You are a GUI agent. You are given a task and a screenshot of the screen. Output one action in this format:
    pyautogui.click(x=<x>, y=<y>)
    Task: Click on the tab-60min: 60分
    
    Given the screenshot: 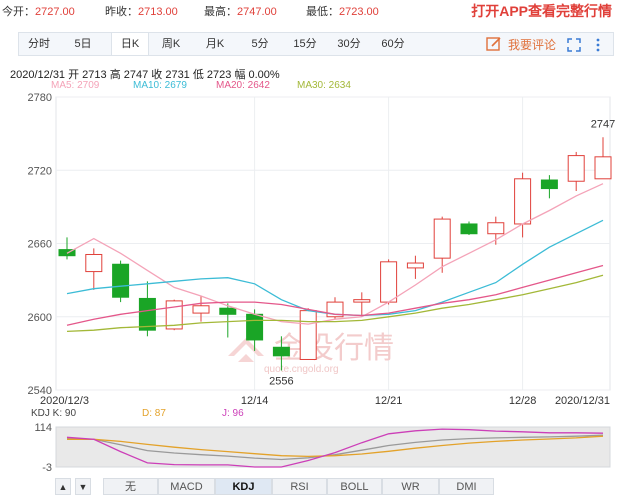 What is the action you would take?
    pyautogui.click(x=393, y=44)
    